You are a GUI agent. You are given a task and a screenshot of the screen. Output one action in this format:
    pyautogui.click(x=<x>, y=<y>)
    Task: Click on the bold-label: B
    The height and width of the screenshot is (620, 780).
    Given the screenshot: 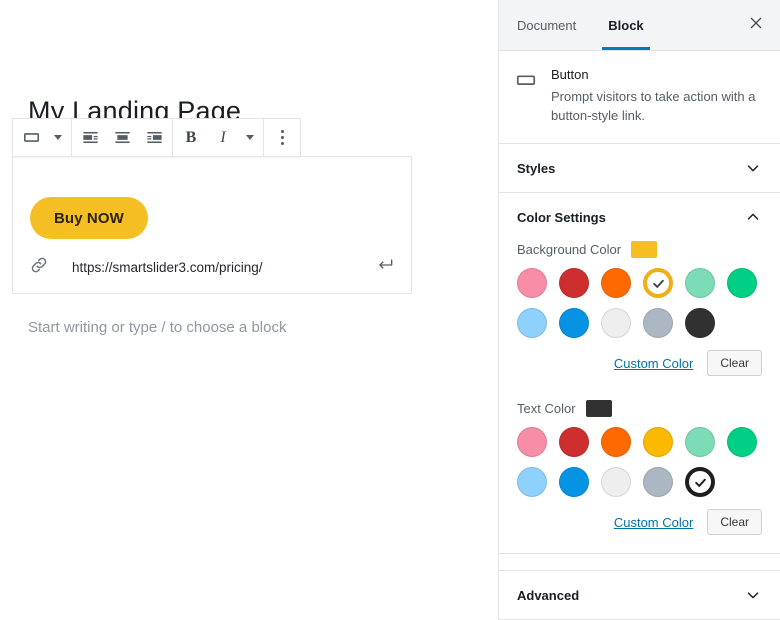 What is the action you would take?
    pyautogui.click(x=191, y=137)
    